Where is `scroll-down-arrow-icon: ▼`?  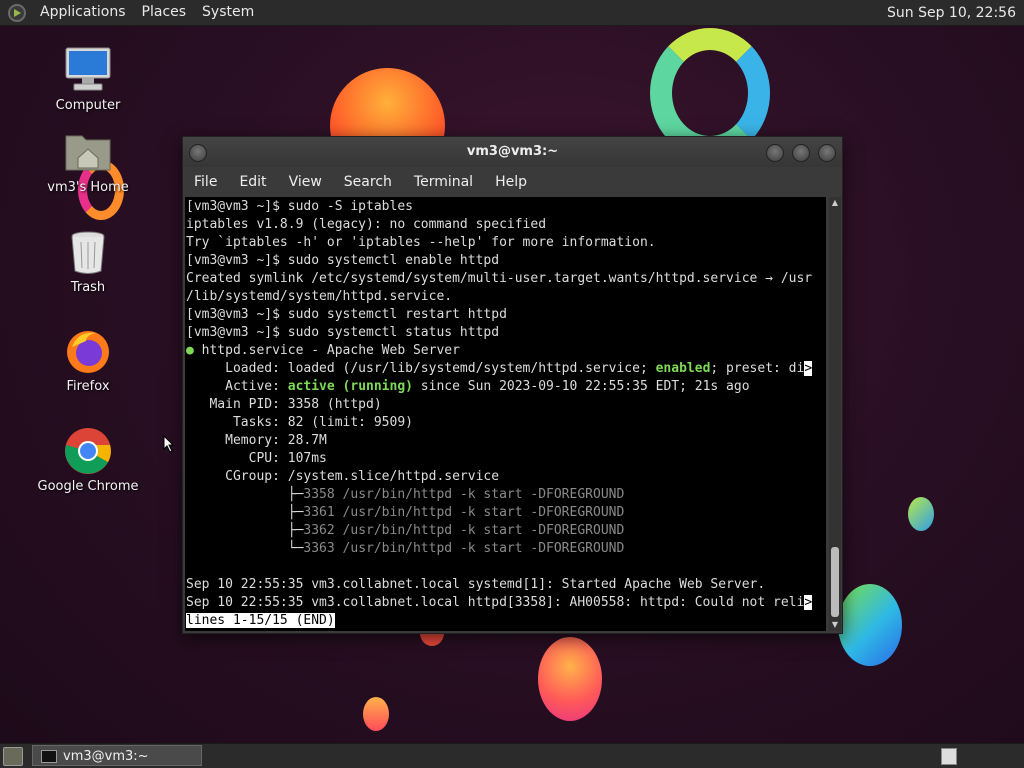 scroll-down-arrow-icon: ▼ is located at coordinates (835, 625).